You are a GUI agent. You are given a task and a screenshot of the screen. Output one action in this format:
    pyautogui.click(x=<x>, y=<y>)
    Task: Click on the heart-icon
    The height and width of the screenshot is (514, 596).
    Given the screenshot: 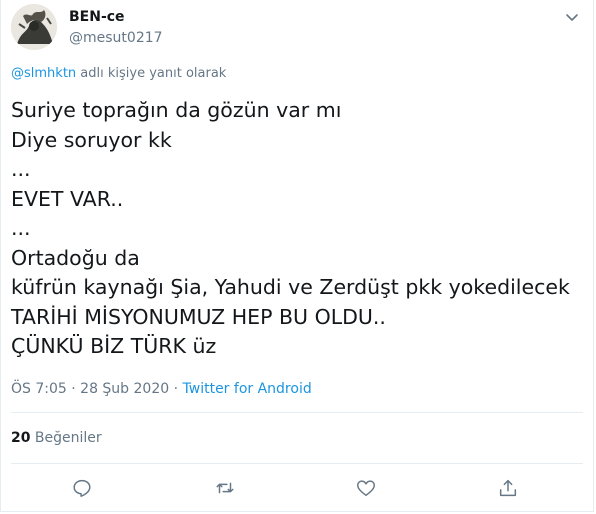 What is the action you would take?
    pyautogui.click(x=366, y=488)
    